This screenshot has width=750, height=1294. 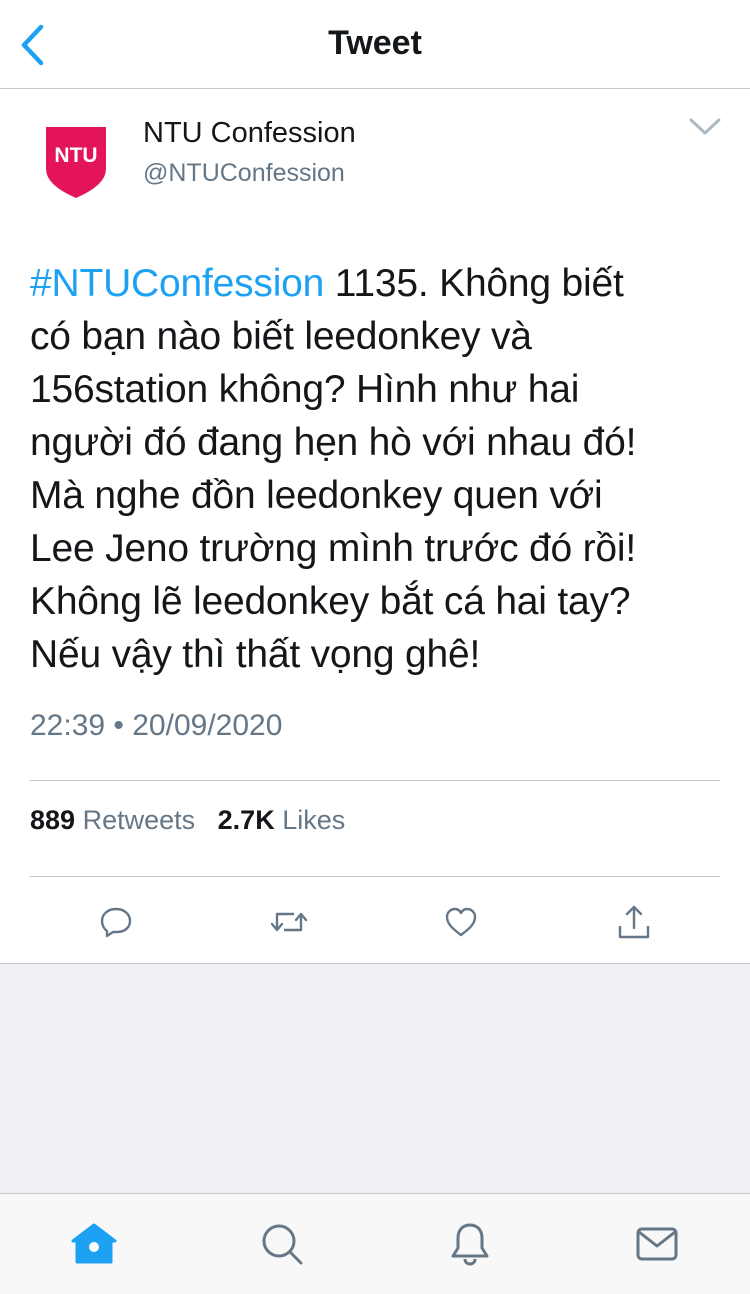 I want to click on tweet-text-line: Nếu vậy thì thất vọng ghê!, so click(x=255, y=654).